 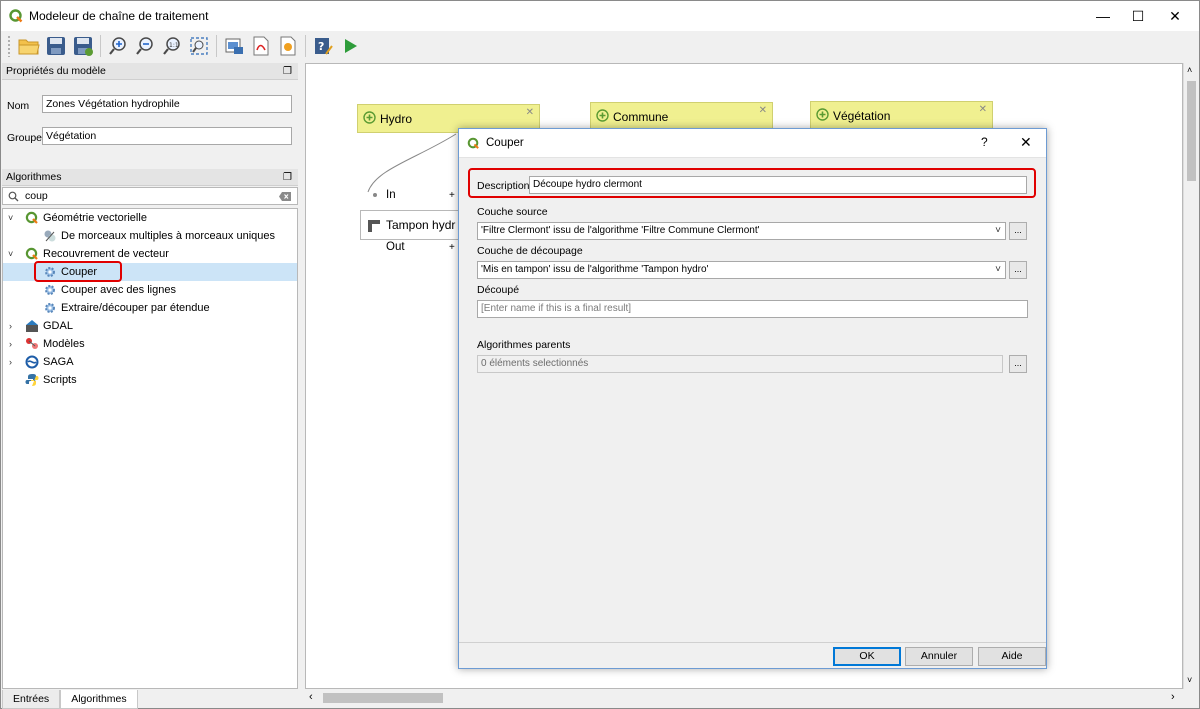 What do you see at coordinates (1189, 70) in the screenshot?
I see `scroll-up-icon: ˄` at bounding box center [1189, 70].